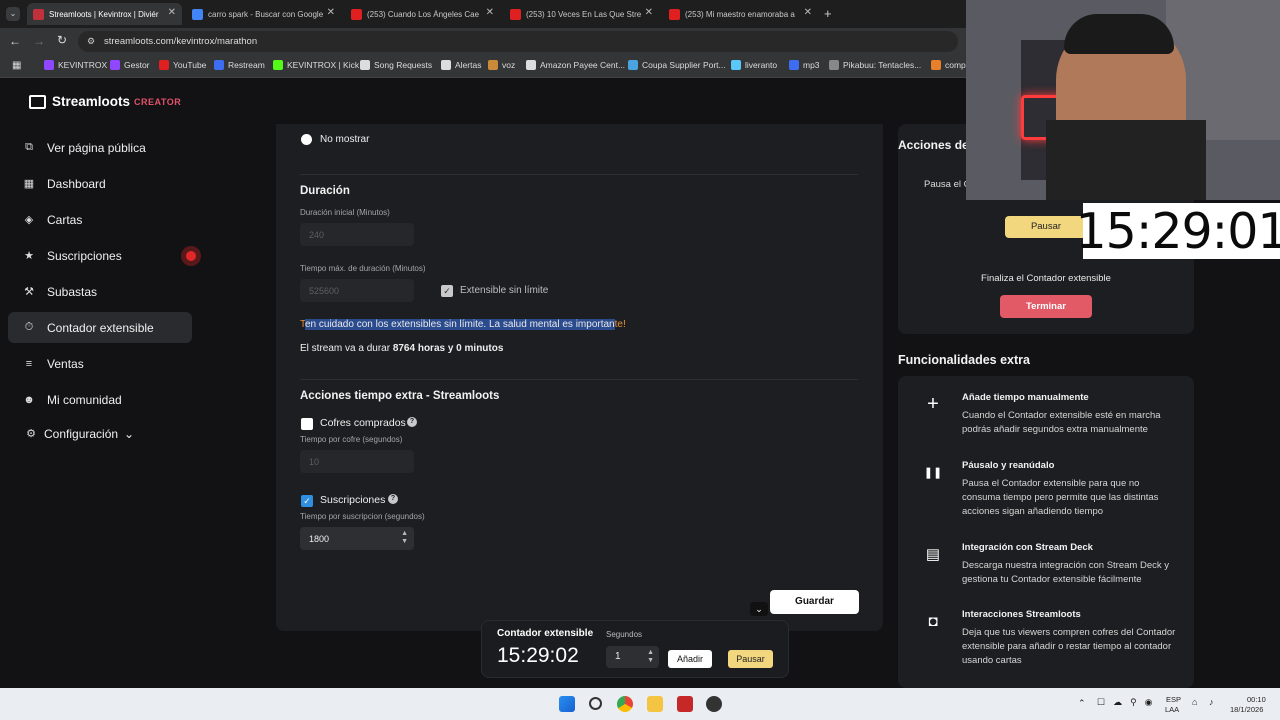 The image size is (1280, 720). I want to click on bookmark-label: Song Requests, so click(403, 65).